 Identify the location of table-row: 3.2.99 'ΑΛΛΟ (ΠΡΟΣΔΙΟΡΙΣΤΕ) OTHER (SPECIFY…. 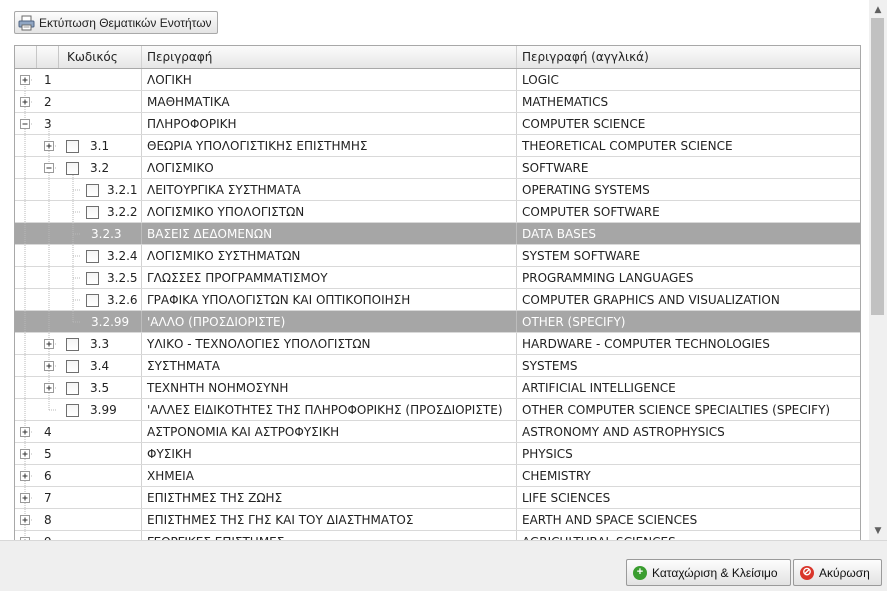
(437, 322).